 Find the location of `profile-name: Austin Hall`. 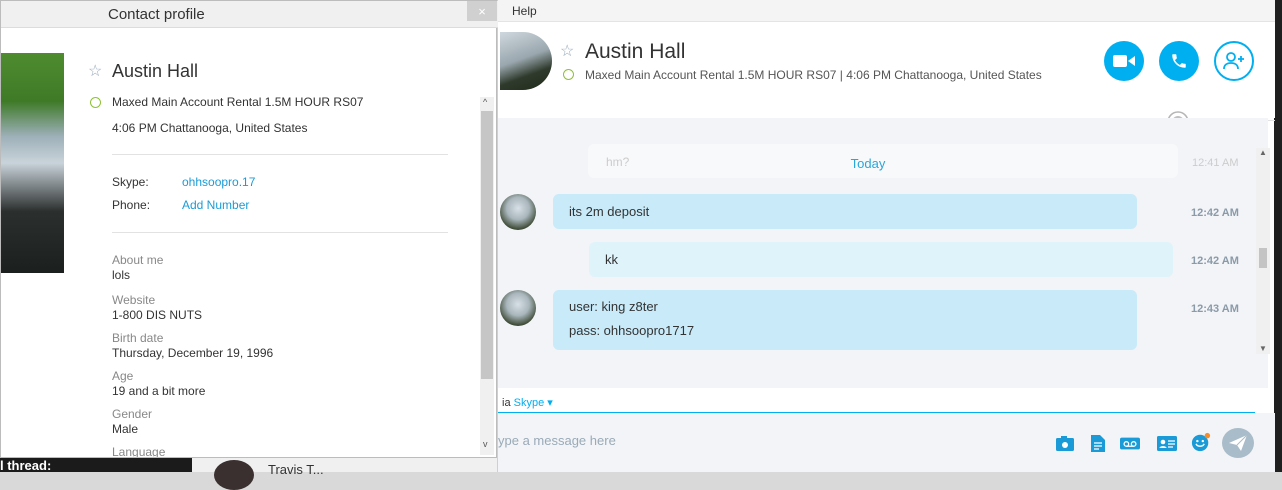

profile-name: Austin Hall is located at coordinates (155, 71).